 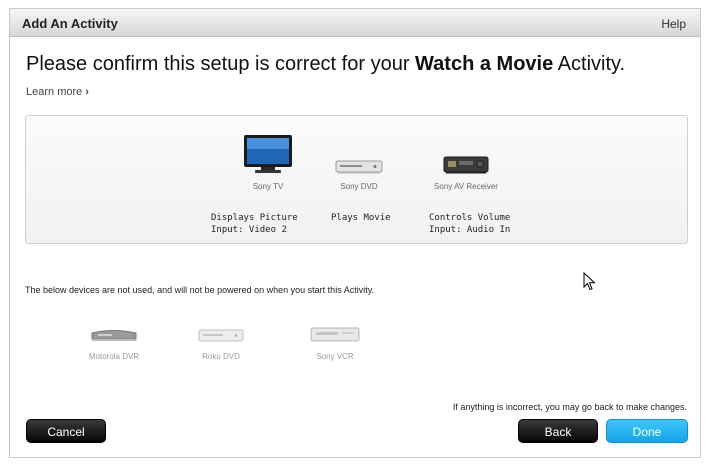 I want to click on activity-name: Watch a Movie, so click(x=484, y=64).